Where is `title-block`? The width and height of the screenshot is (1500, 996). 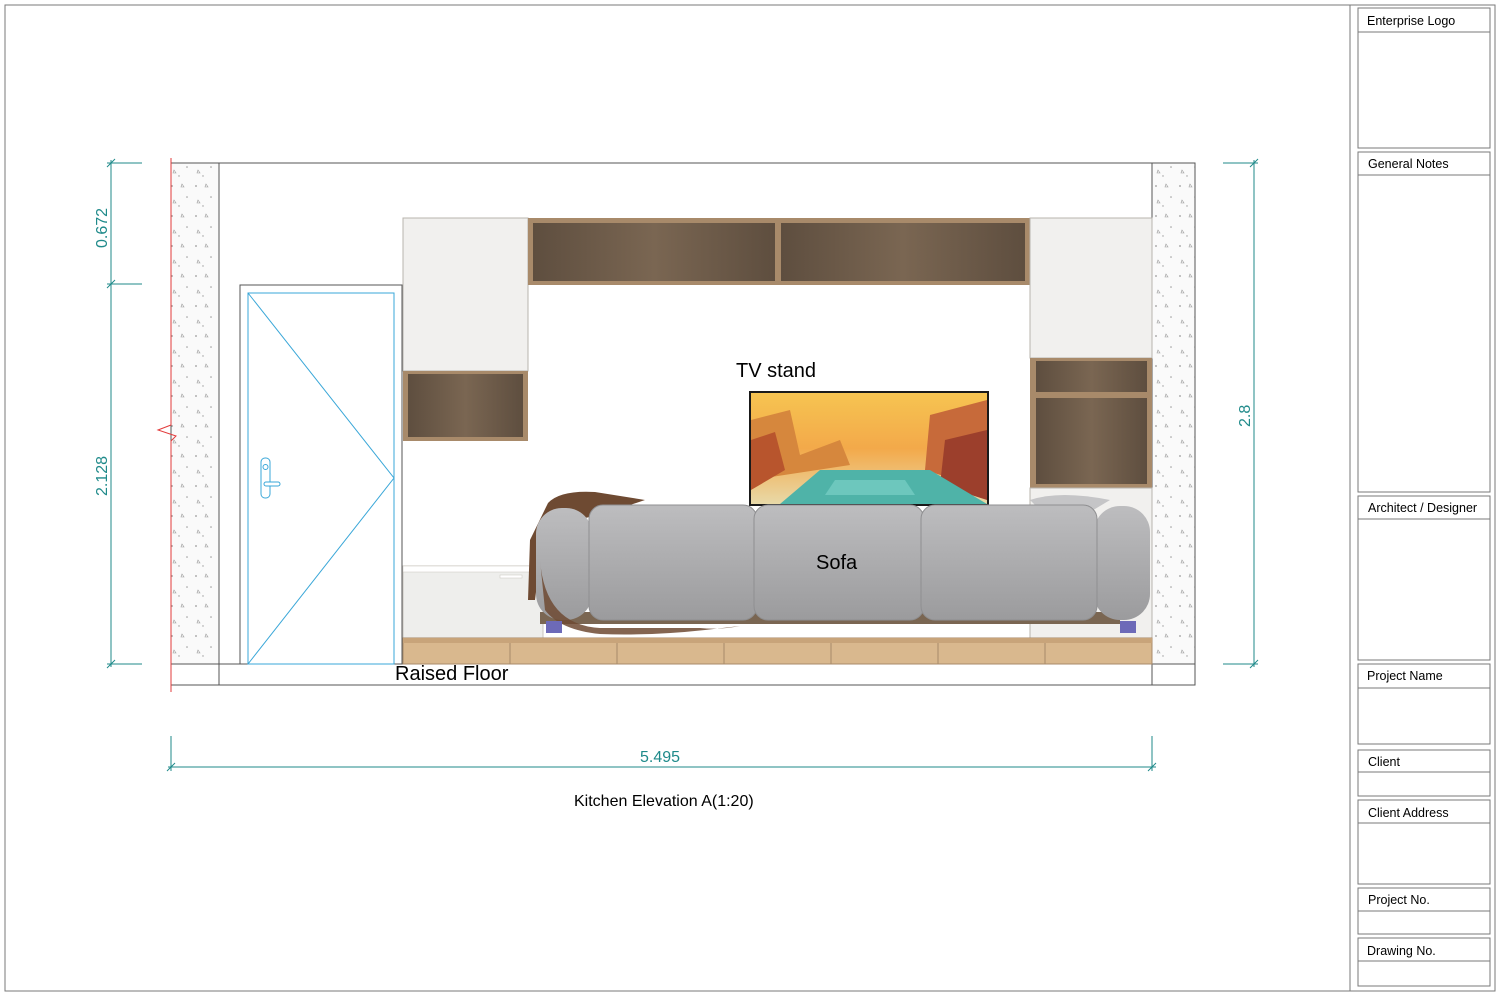
title-block is located at coordinates (1424, 497).